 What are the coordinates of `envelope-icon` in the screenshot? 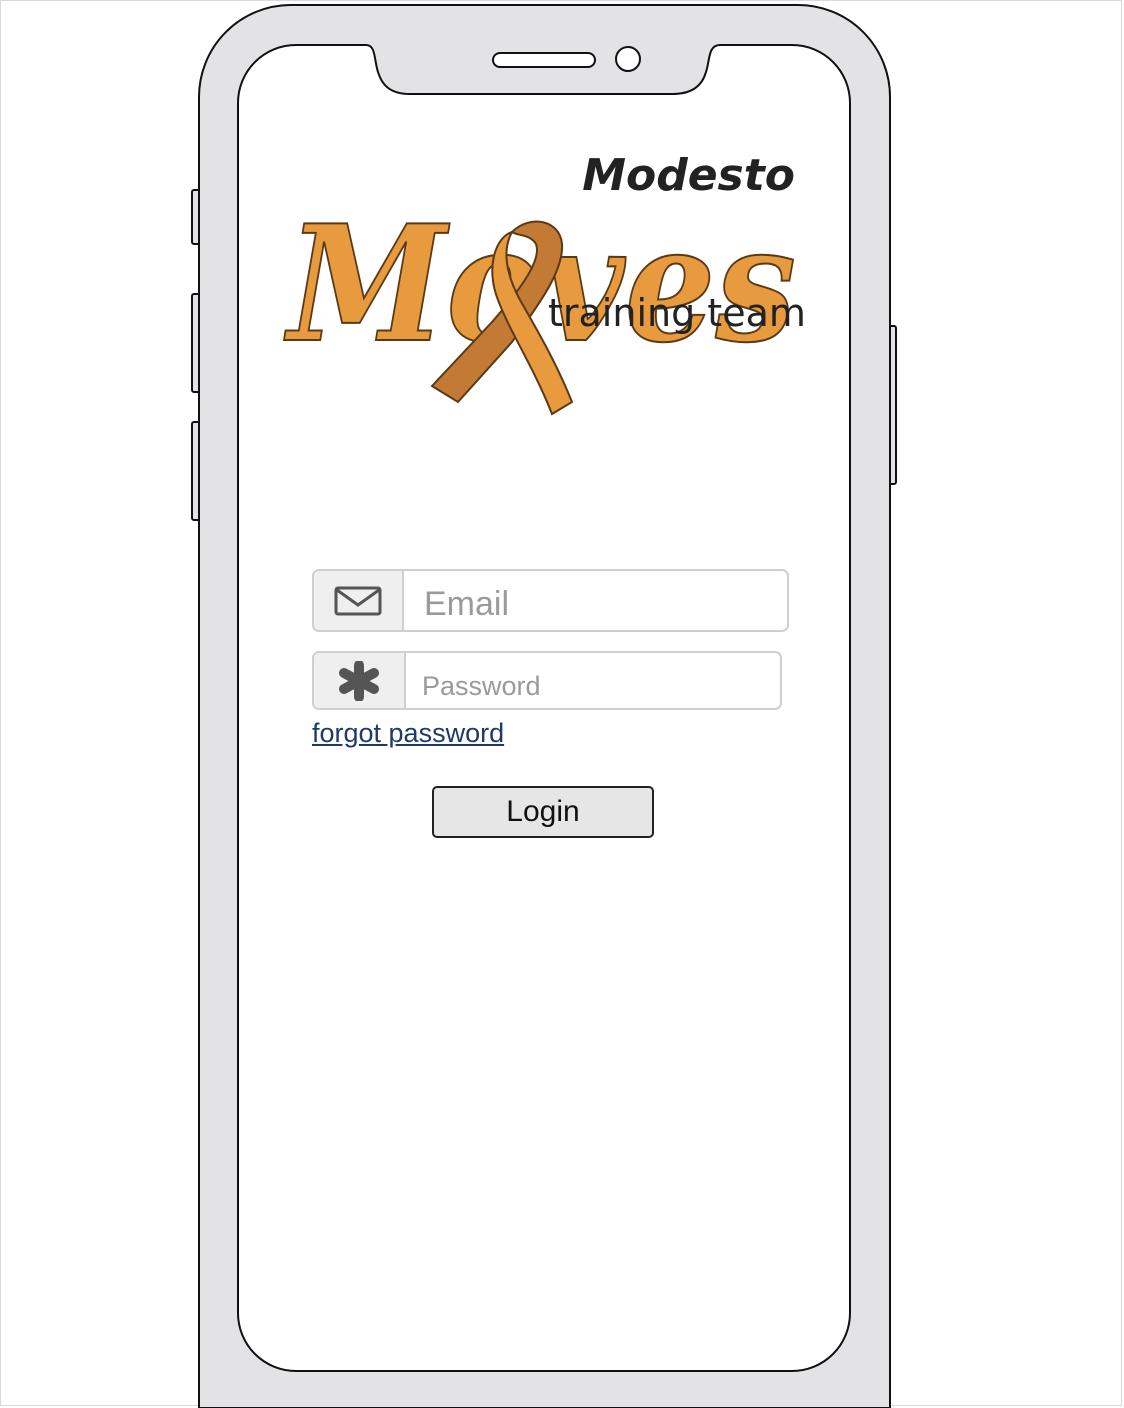 It's located at (358, 600).